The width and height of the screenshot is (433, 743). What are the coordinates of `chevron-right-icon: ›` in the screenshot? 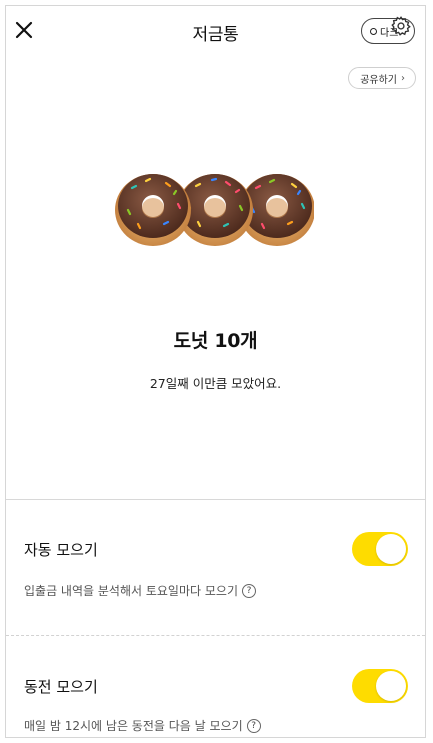 It's located at (403, 78).